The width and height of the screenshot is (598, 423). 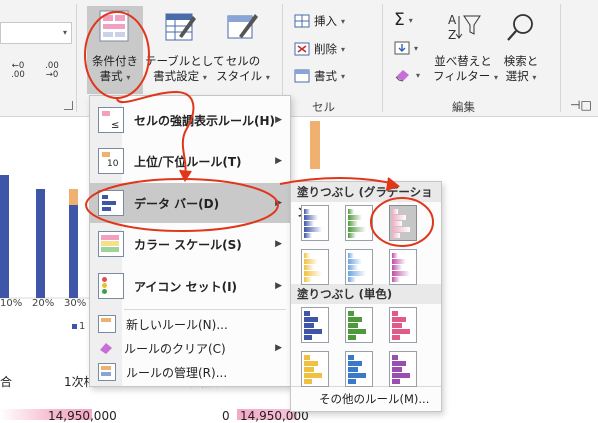 What do you see at coordinates (111, 244) in the screenshot?
I see `color-scales-icon` at bounding box center [111, 244].